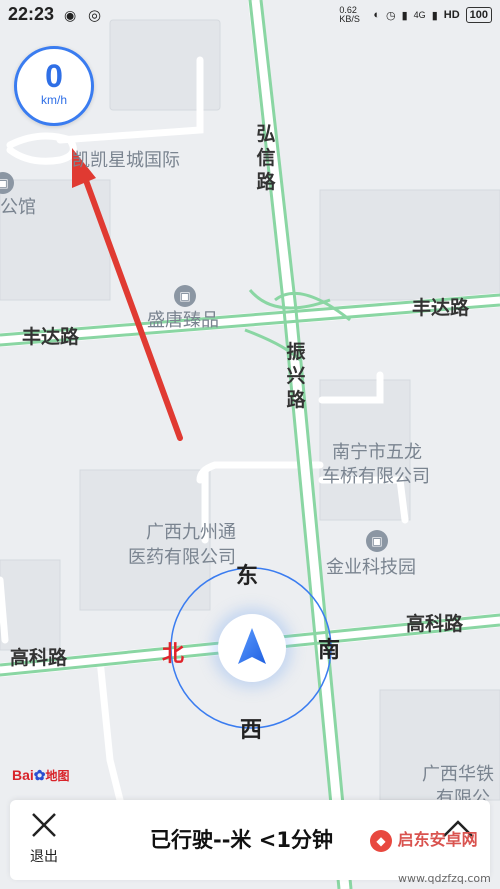  What do you see at coordinates (435, 624) in the screenshot?
I see `road-label-gaoke-right: 高科路` at bounding box center [435, 624].